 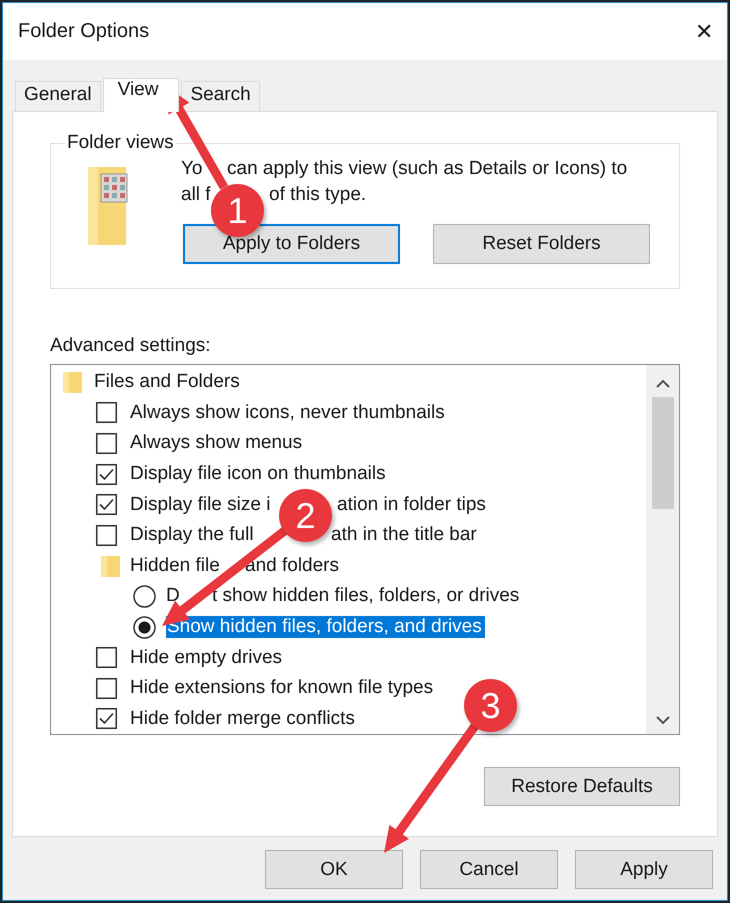 What do you see at coordinates (663, 383) in the screenshot?
I see `scroll-up-icon` at bounding box center [663, 383].